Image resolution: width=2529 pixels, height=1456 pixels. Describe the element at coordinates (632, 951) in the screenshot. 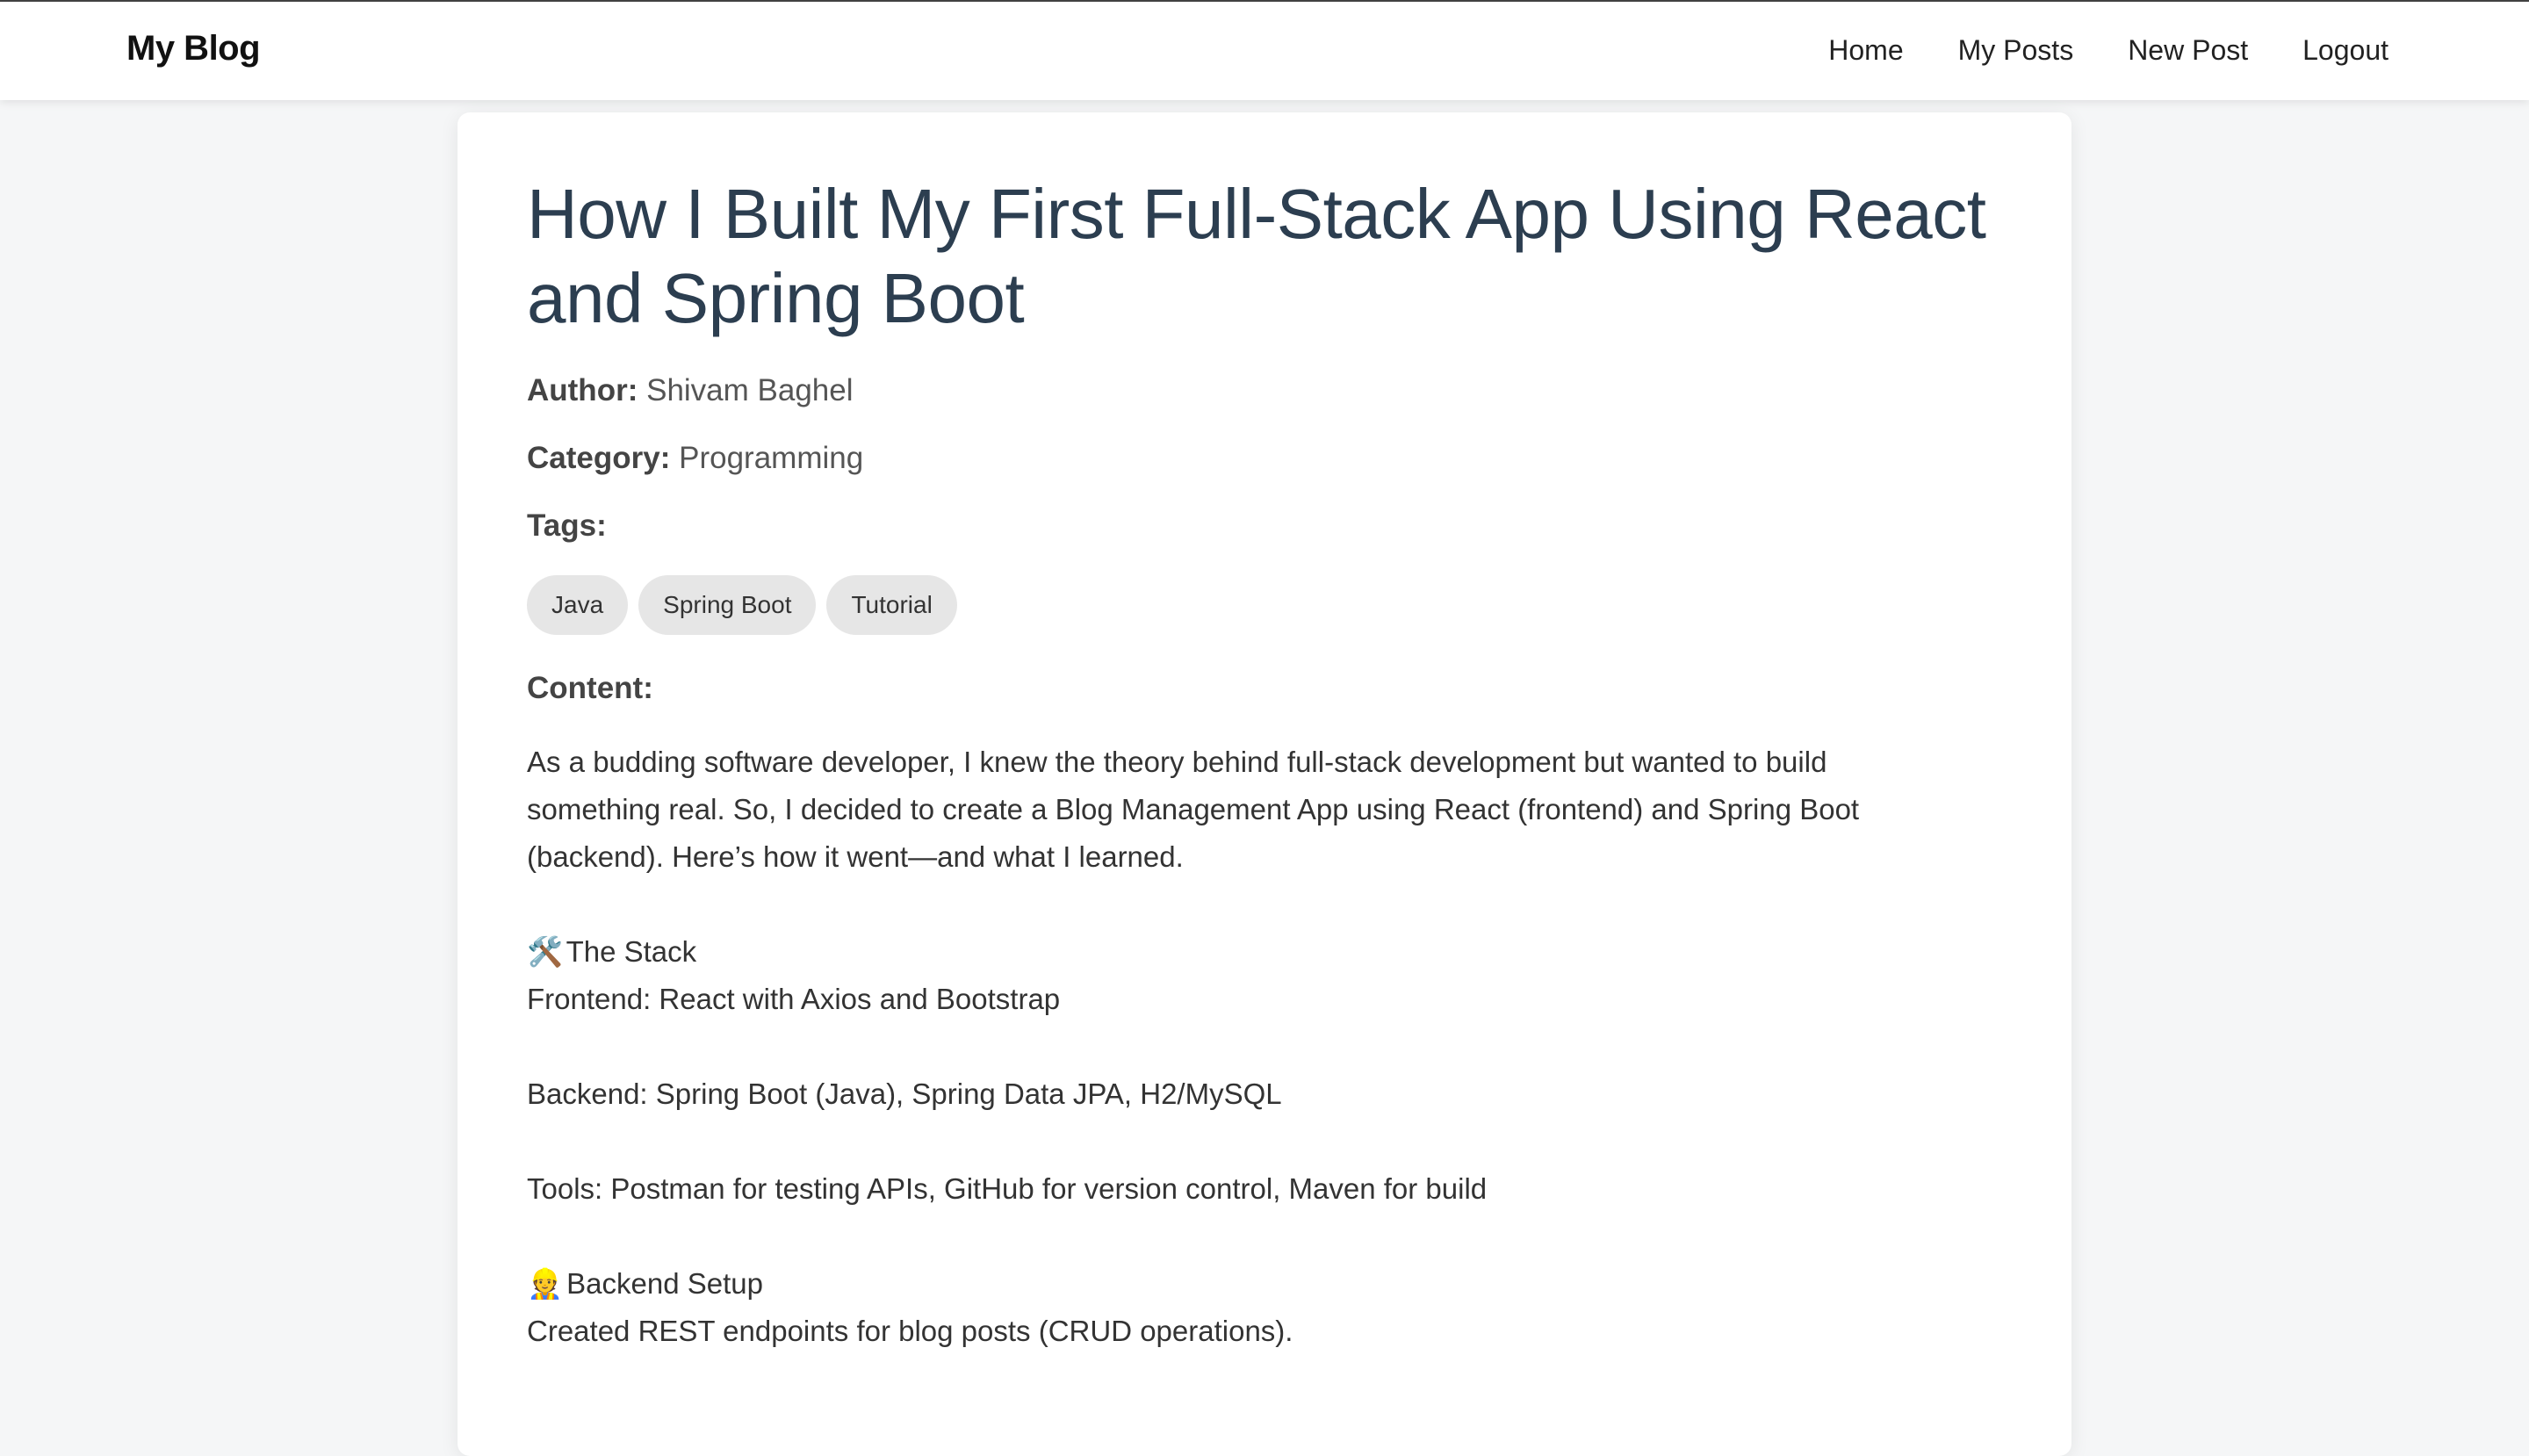

I see `stack-heading-text: The Stack` at that location.